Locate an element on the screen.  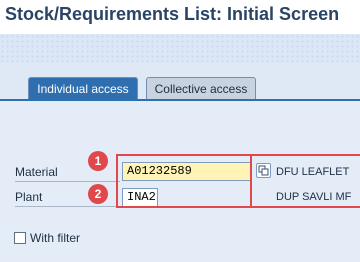
highlight-box-extension is located at coordinates (305, 181).